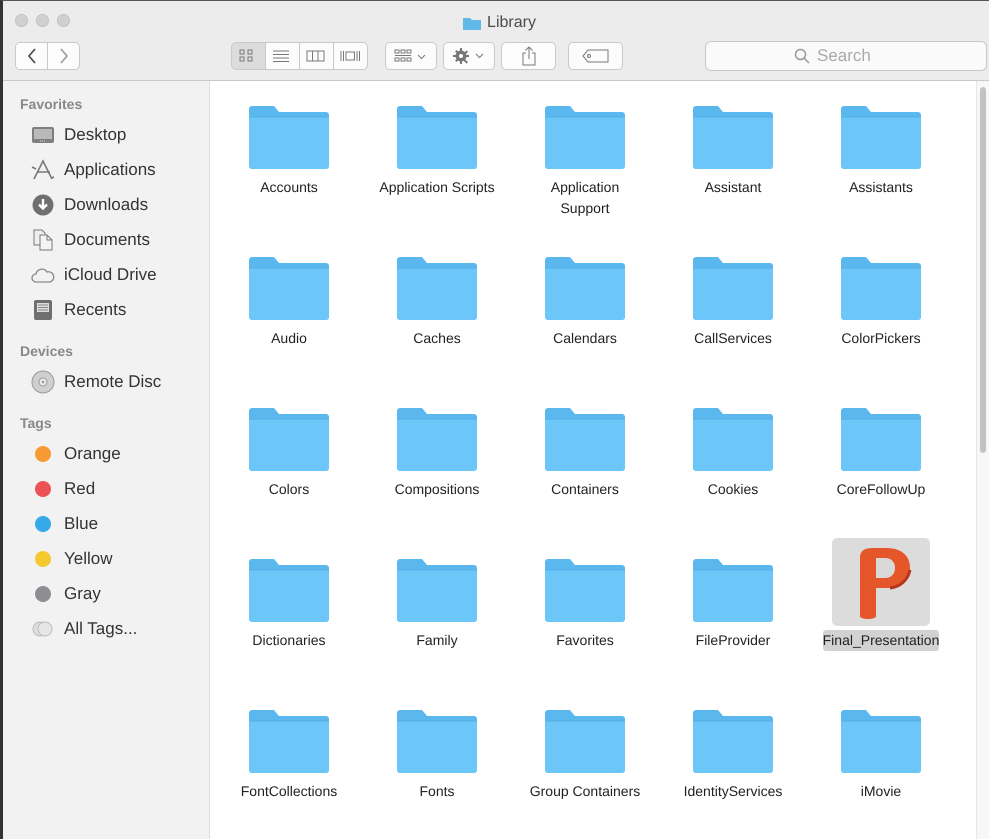  Describe the element at coordinates (80, 489) in the screenshot. I see `sidebar-item: Red` at that location.